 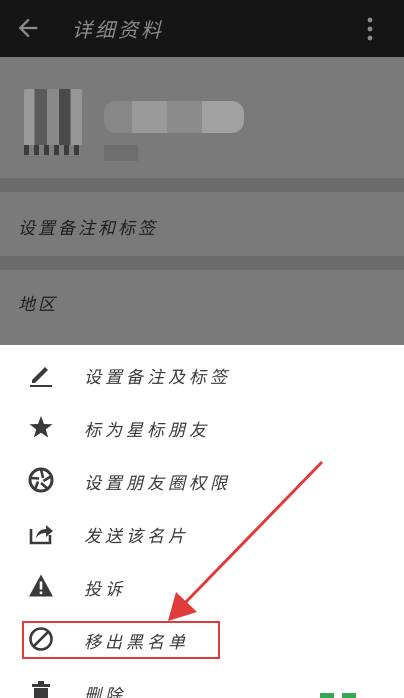 I want to click on avatar, so click(x=53, y=120).